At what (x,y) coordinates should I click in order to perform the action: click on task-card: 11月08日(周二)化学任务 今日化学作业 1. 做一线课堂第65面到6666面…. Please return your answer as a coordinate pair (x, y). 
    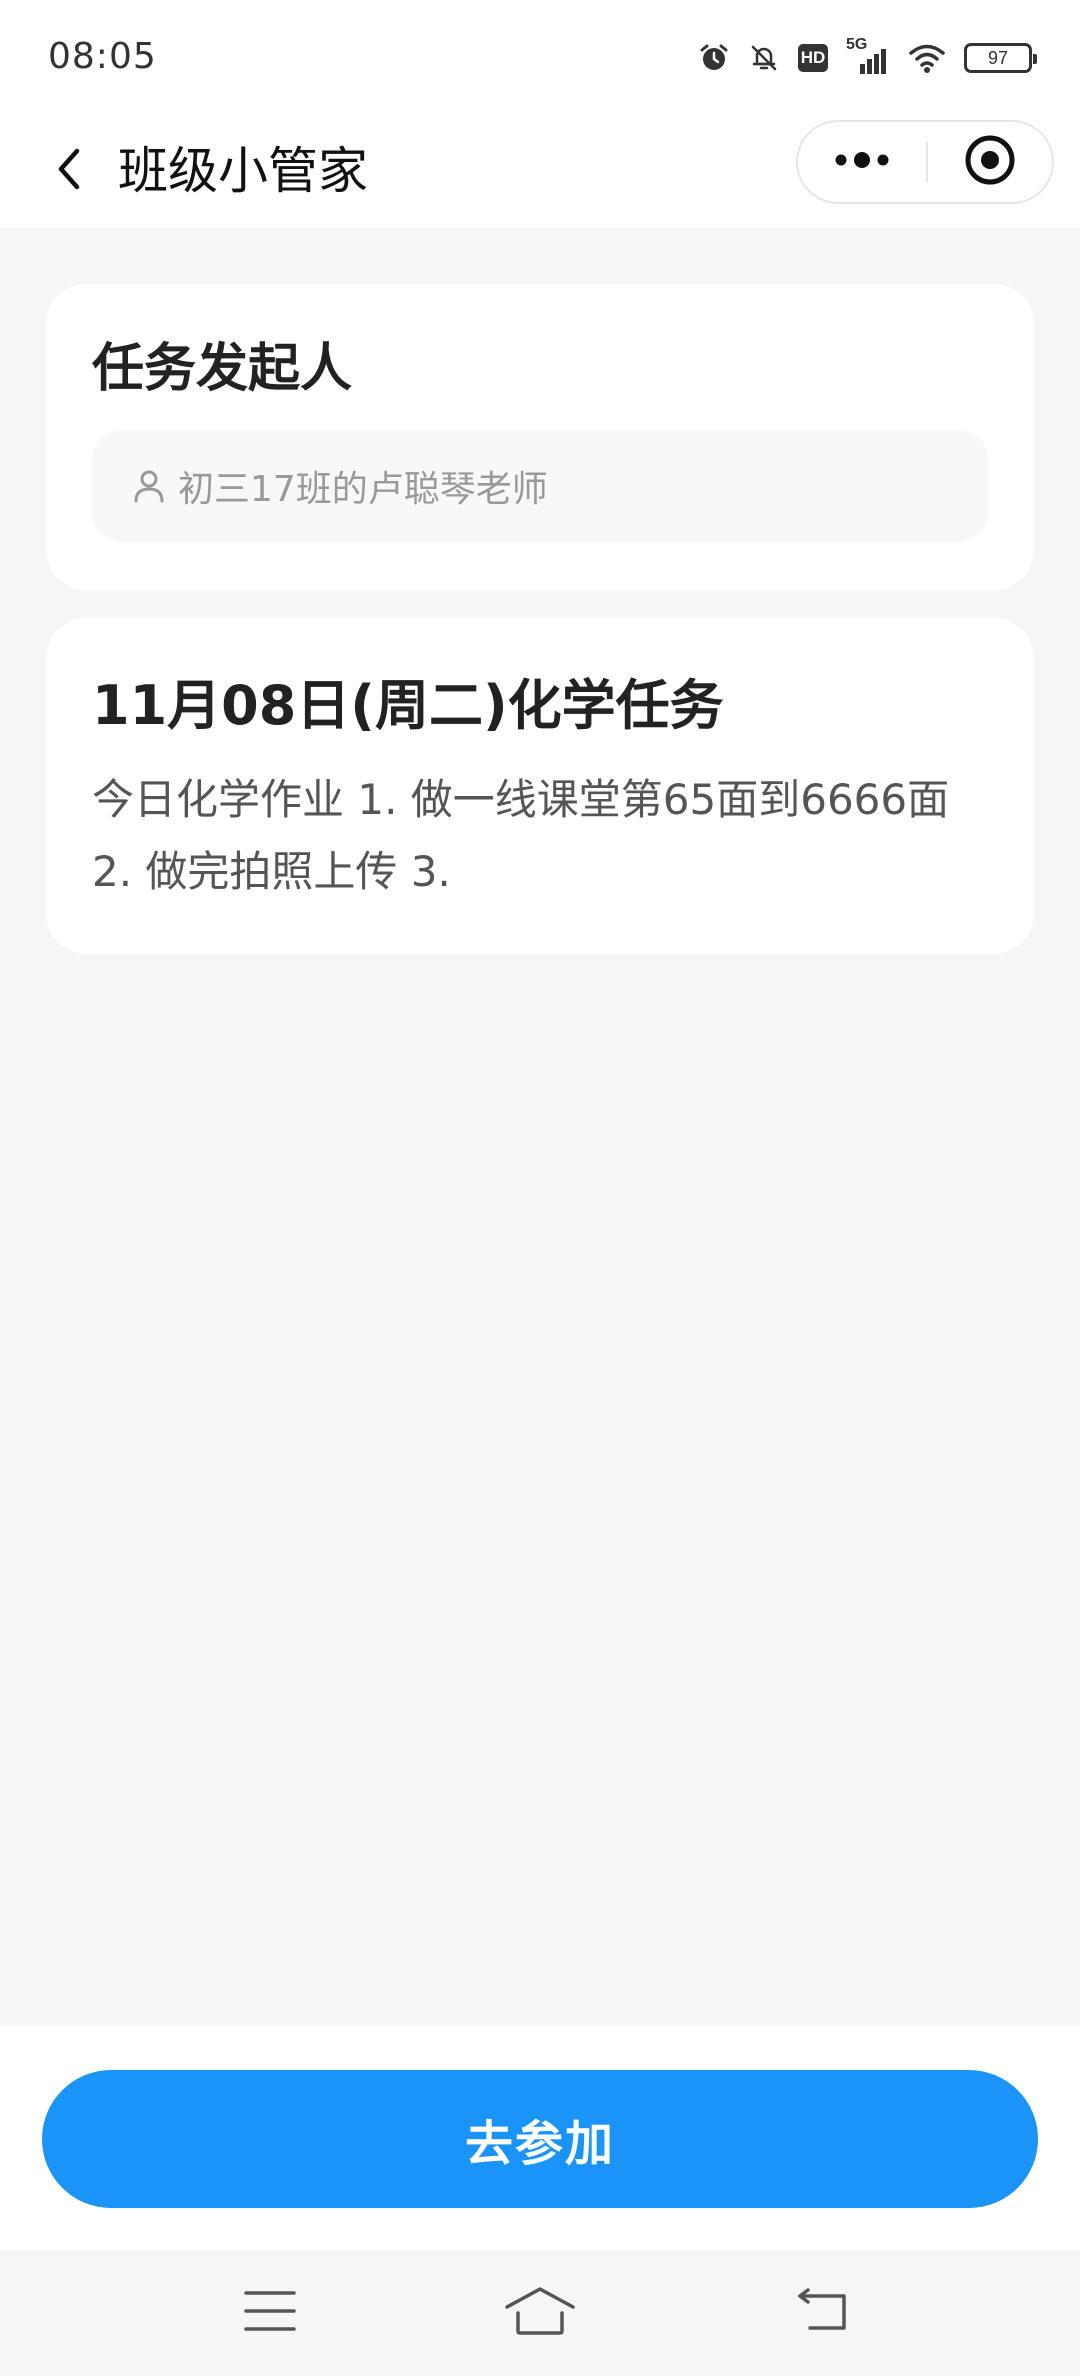
    Looking at the image, I should click on (540, 786).